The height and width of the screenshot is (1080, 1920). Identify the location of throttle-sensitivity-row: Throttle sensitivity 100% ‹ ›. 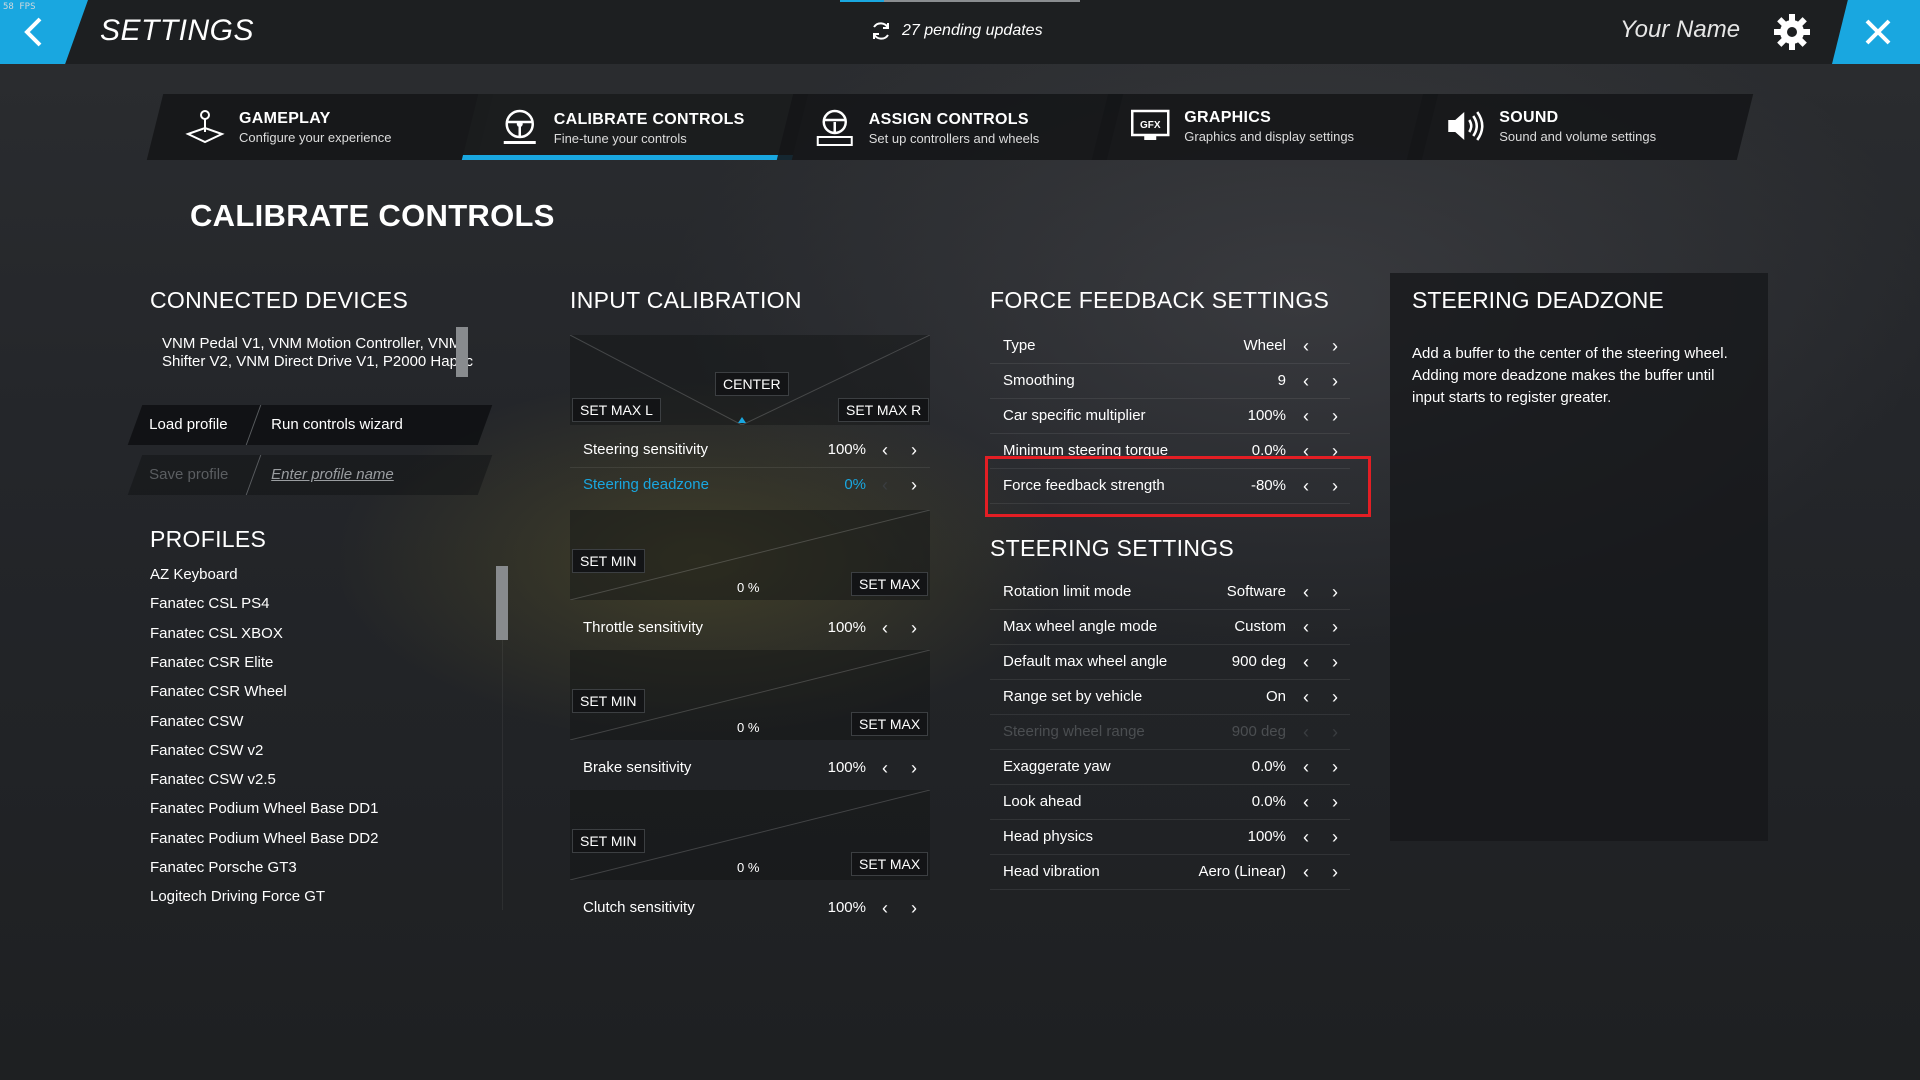
(750, 628).